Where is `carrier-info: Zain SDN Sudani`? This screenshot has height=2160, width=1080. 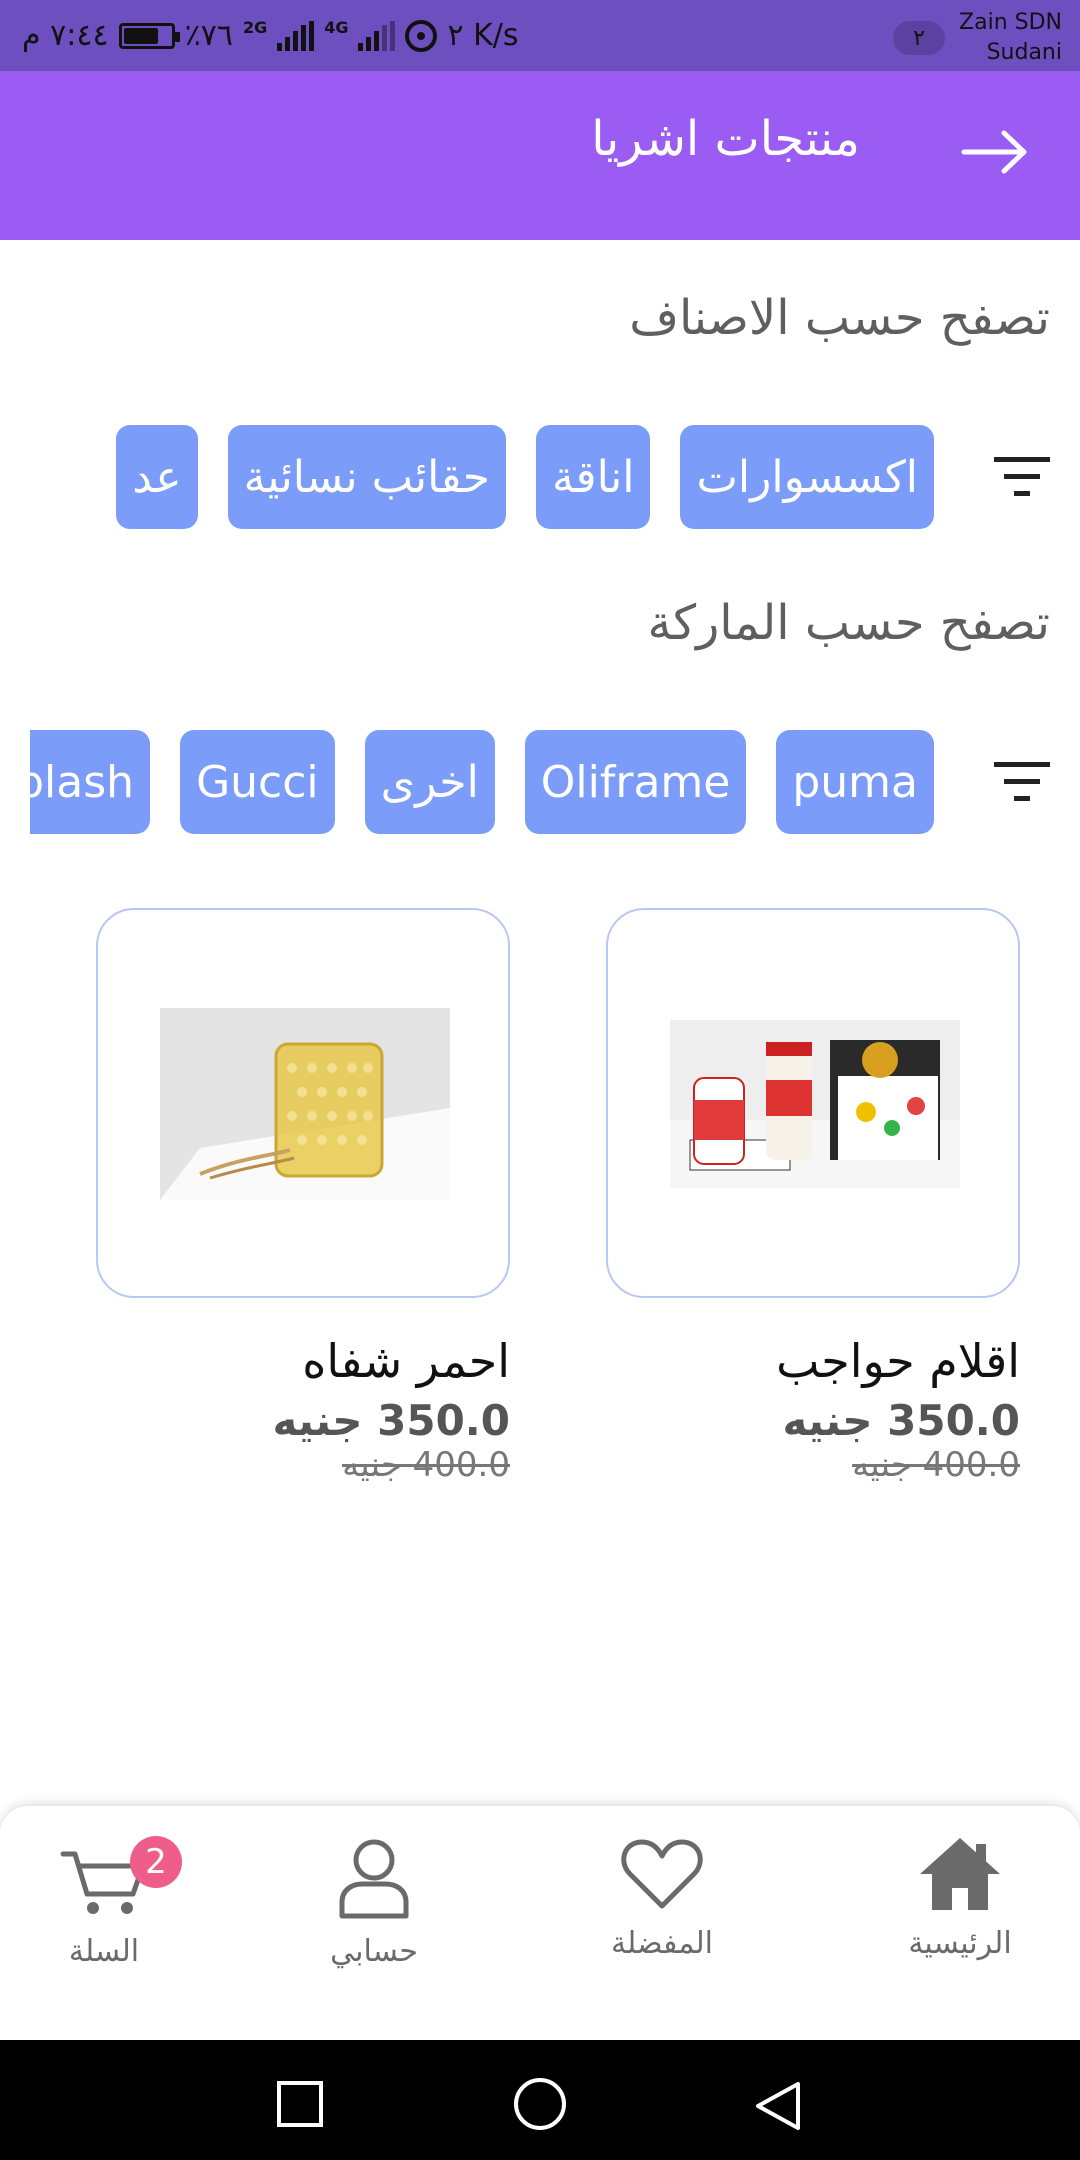 carrier-info: Zain SDN Sudani is located at coordinates (1010, 38).